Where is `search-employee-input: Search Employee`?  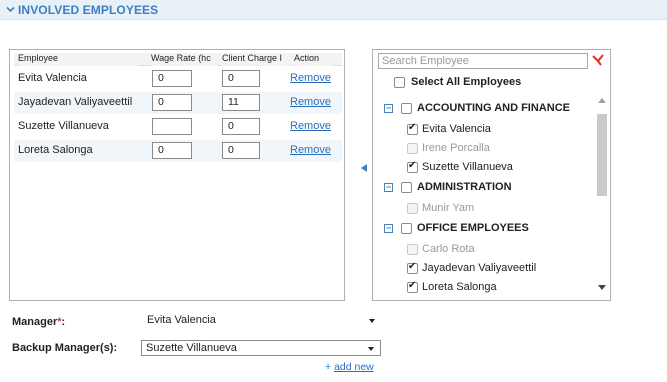 search-employee-input: Search Employee is located at coordinates (483, 61).